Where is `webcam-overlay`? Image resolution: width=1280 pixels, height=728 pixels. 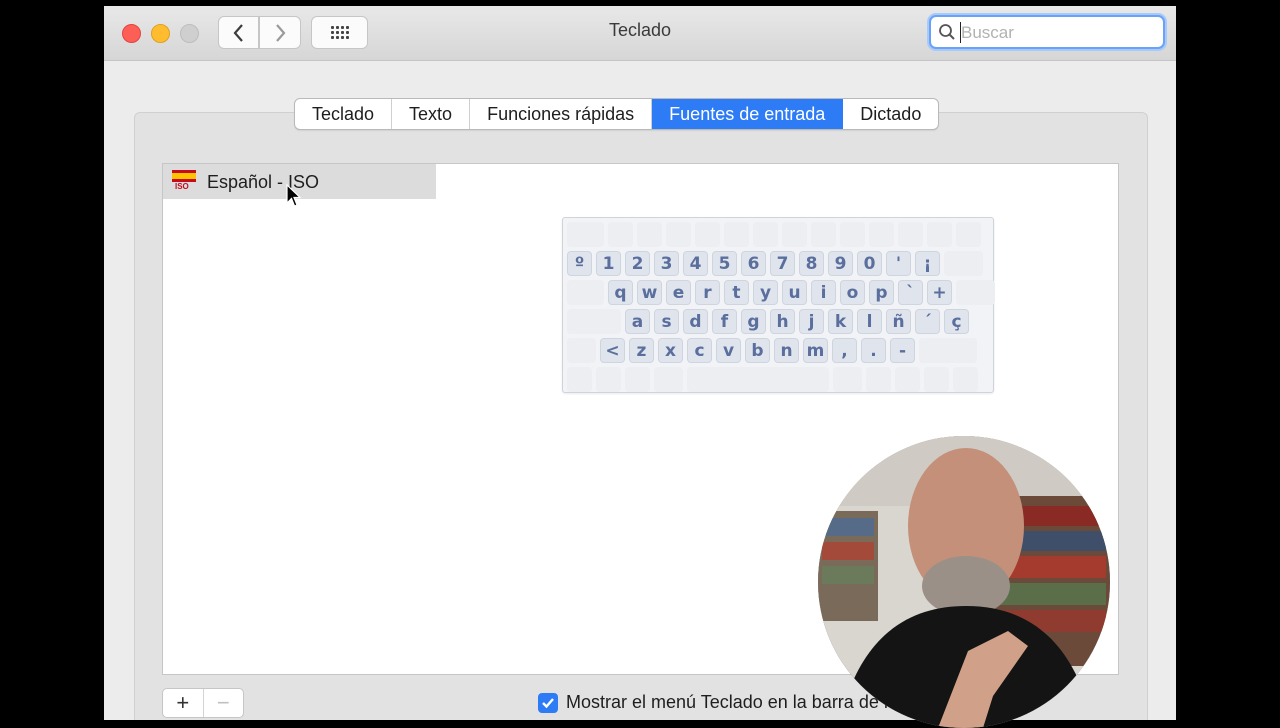 webcam-overlay is located at coordinates (964, 582).